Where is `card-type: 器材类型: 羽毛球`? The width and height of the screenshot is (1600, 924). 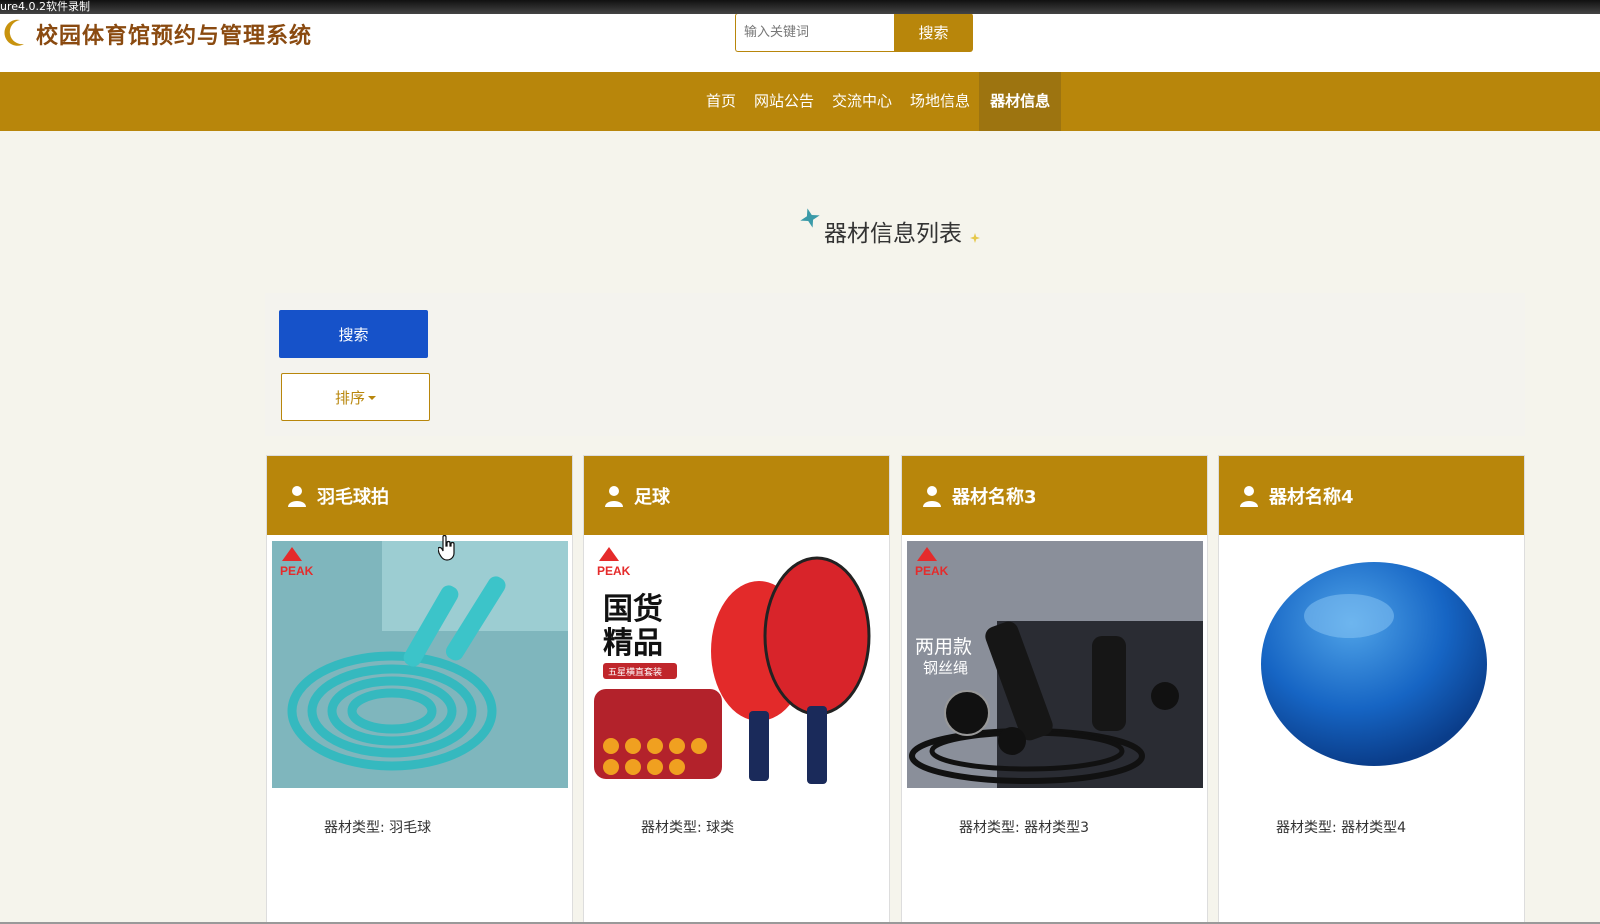
card-type: 器材类型: 羽毛球 is located at coordinates (377, 827).